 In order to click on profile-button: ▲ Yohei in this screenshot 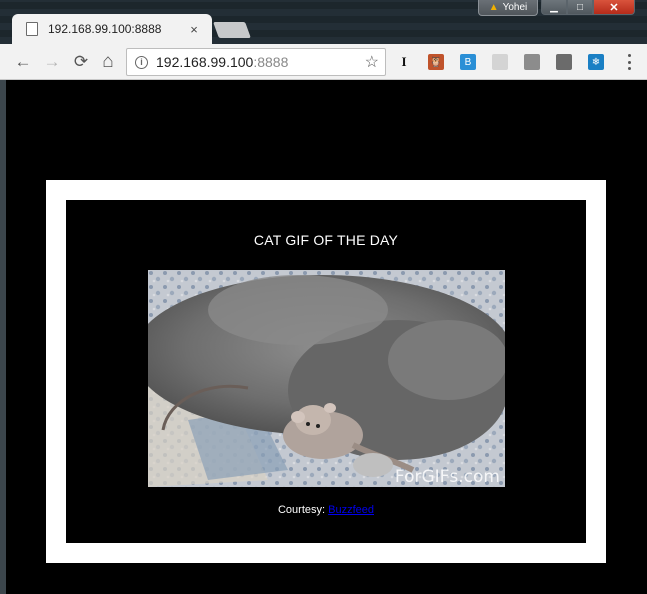, I will do `click(508, 8)`.